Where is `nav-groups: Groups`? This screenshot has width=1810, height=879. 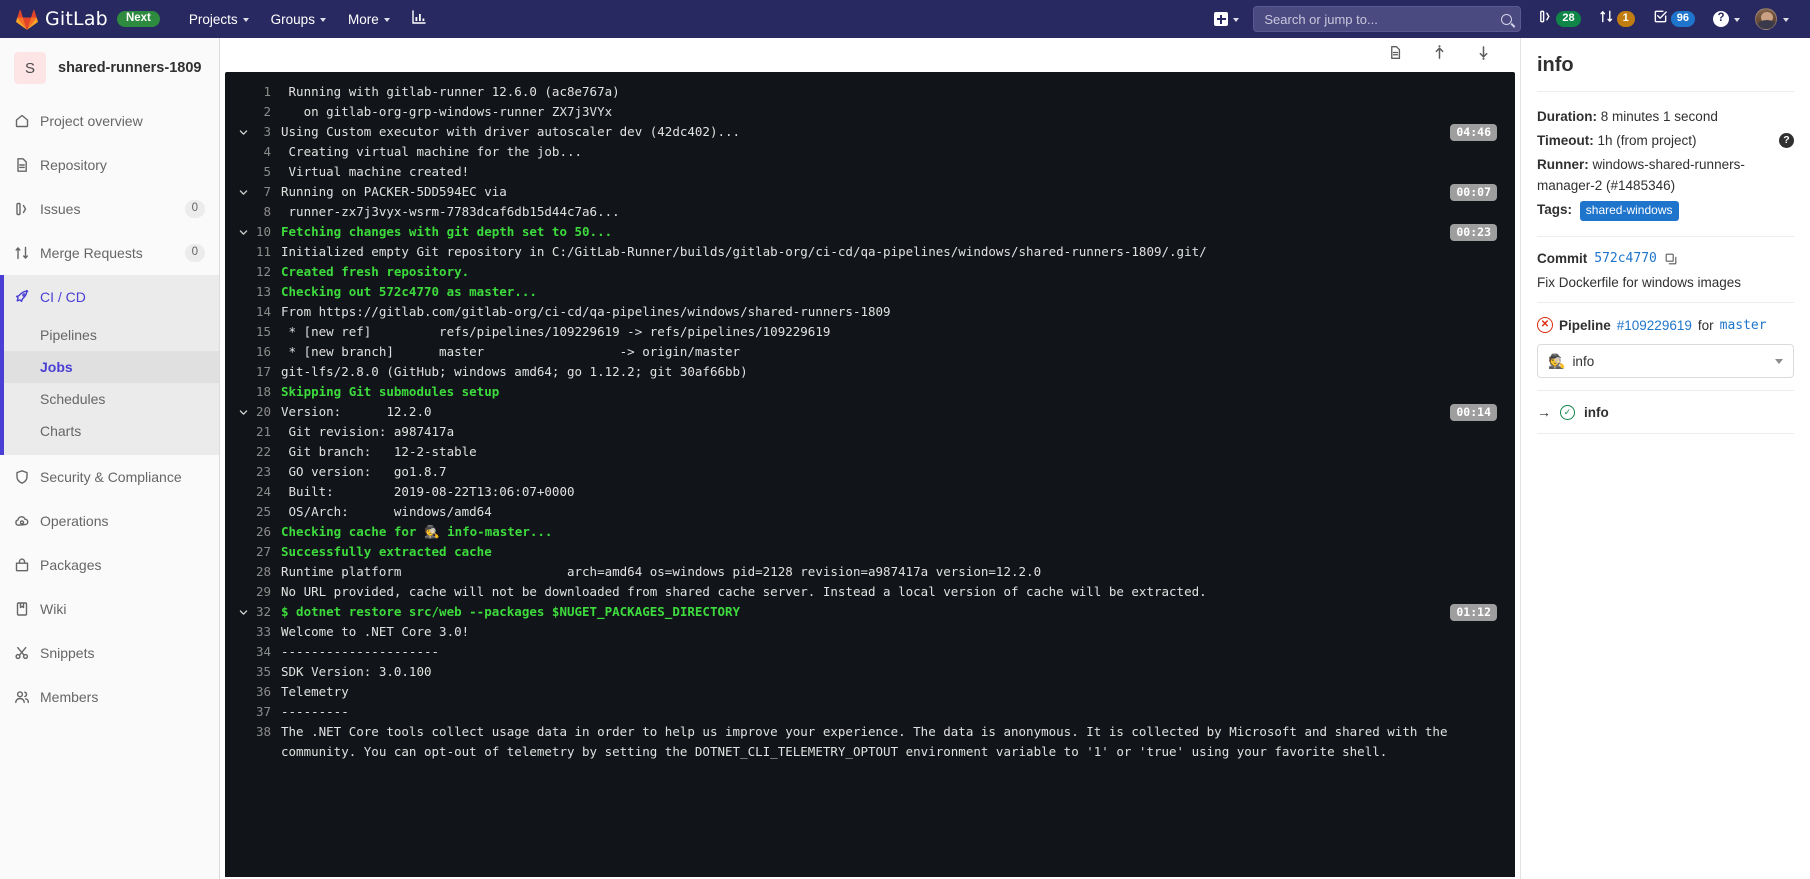
nav-groups: Groups is located at coordinates (298, 19).